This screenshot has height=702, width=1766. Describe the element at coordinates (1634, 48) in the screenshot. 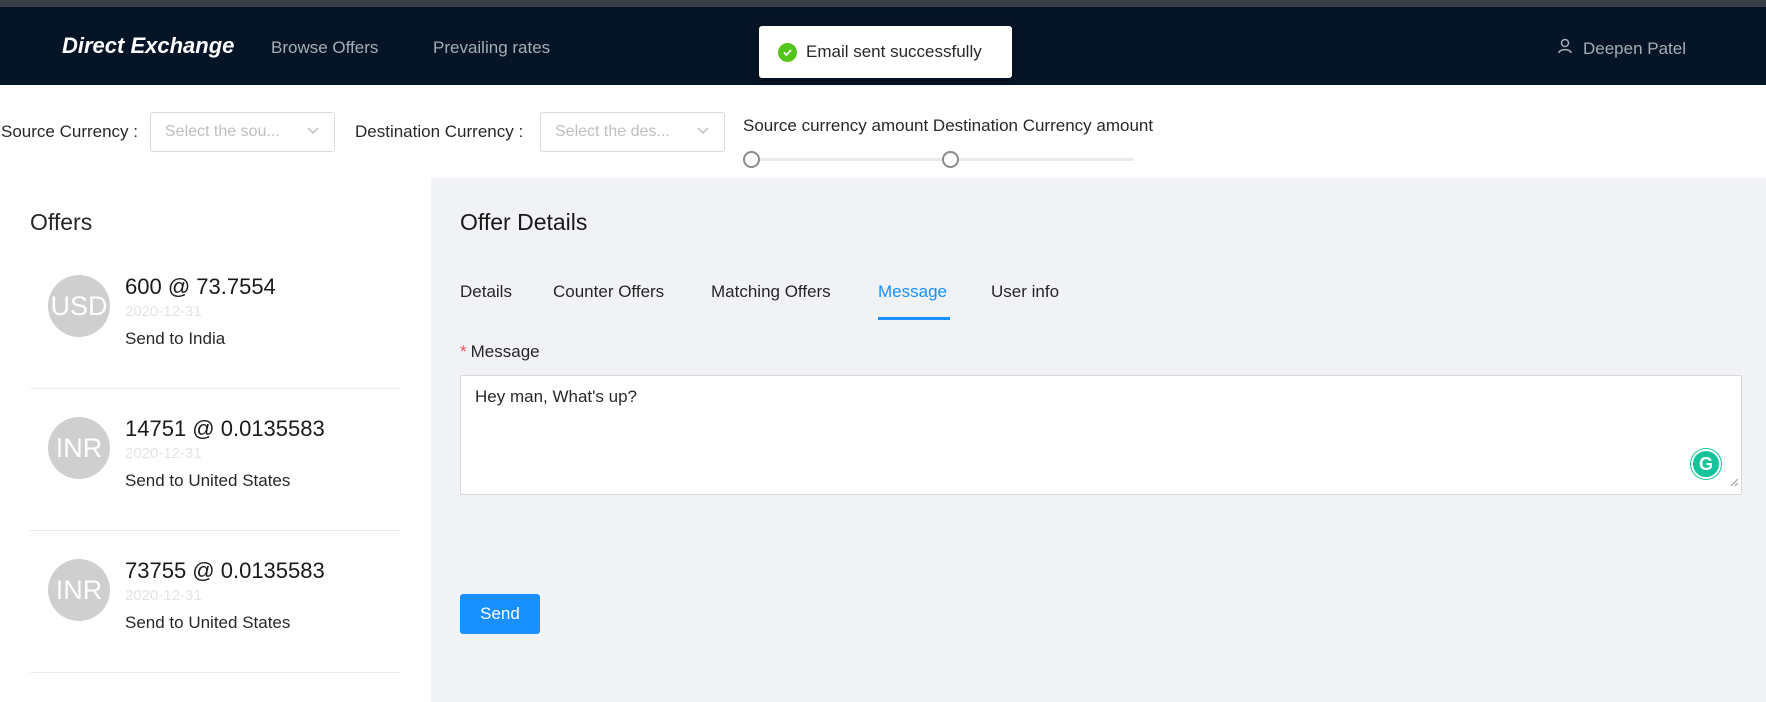

I see `user-name: Deepen Patel` at that location.